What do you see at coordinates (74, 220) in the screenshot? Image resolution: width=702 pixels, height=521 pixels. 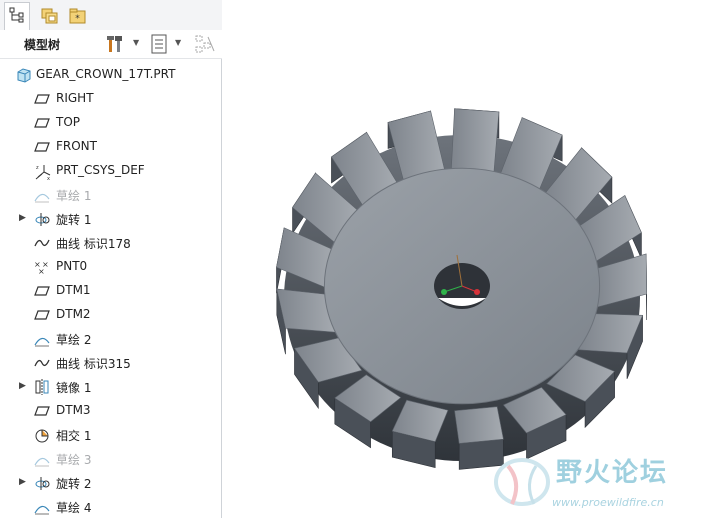 I see `tree-item-label: 旋转 1` at bounding box center [74, 220].